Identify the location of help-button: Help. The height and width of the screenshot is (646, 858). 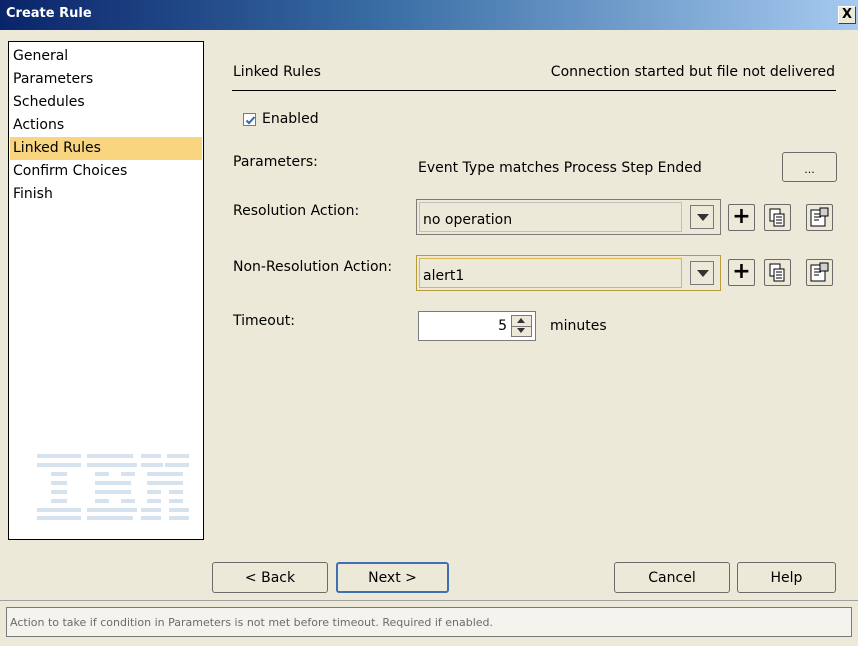
(786, 577).